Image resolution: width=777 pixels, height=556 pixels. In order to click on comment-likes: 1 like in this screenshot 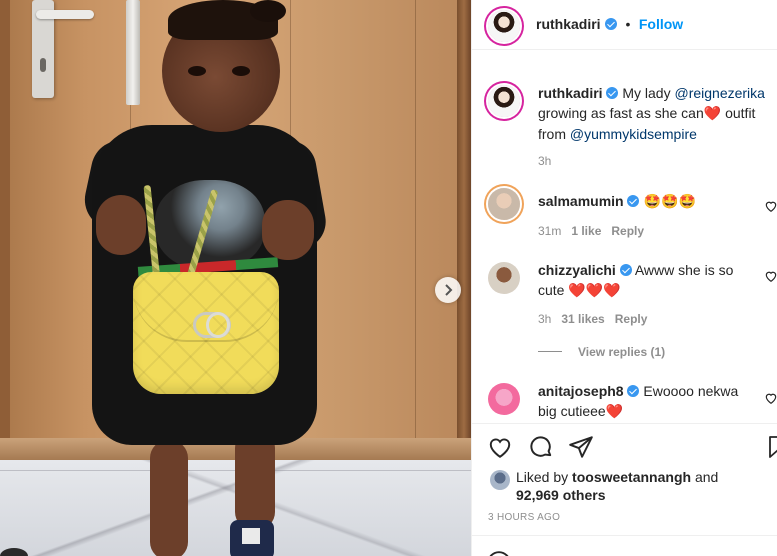, I will do `click(586, 231)`.